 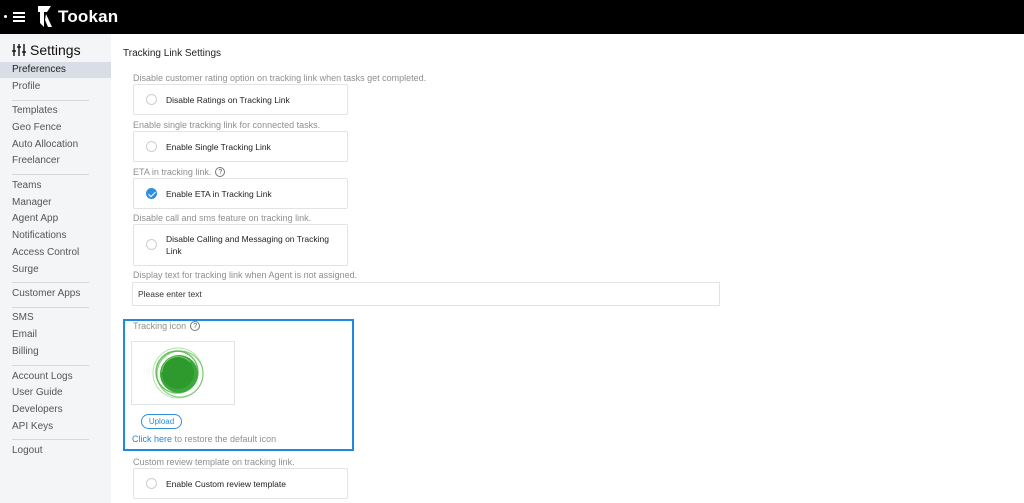 What do you see at coordinates (55, 318) in the screenshot?
I see `sidebar-item-sms: SMS` at bounding box center [55, 318].